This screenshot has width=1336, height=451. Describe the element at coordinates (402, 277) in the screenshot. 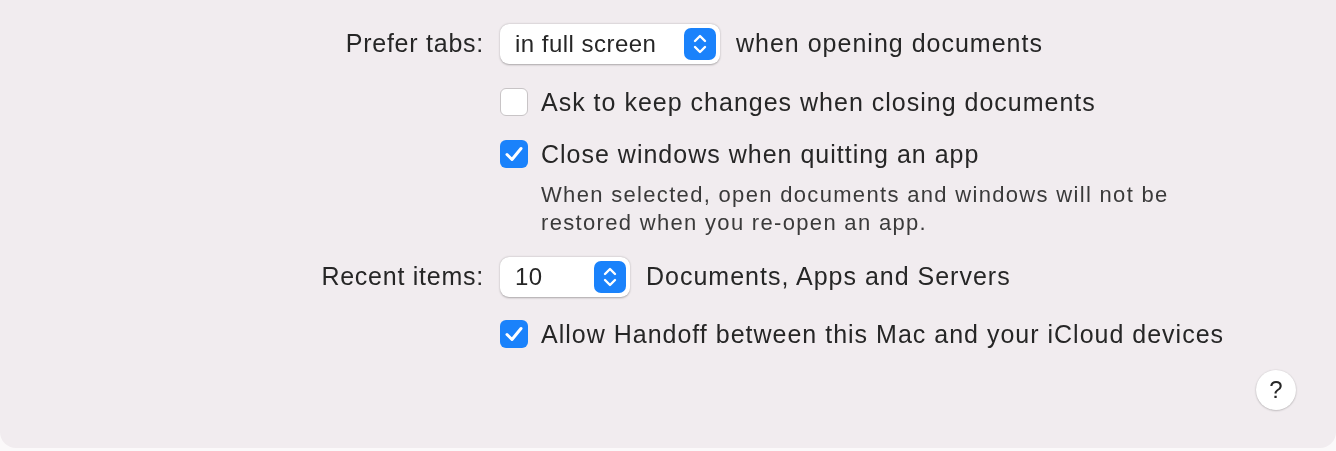

I see `setting-label: Recent items:` at that location.